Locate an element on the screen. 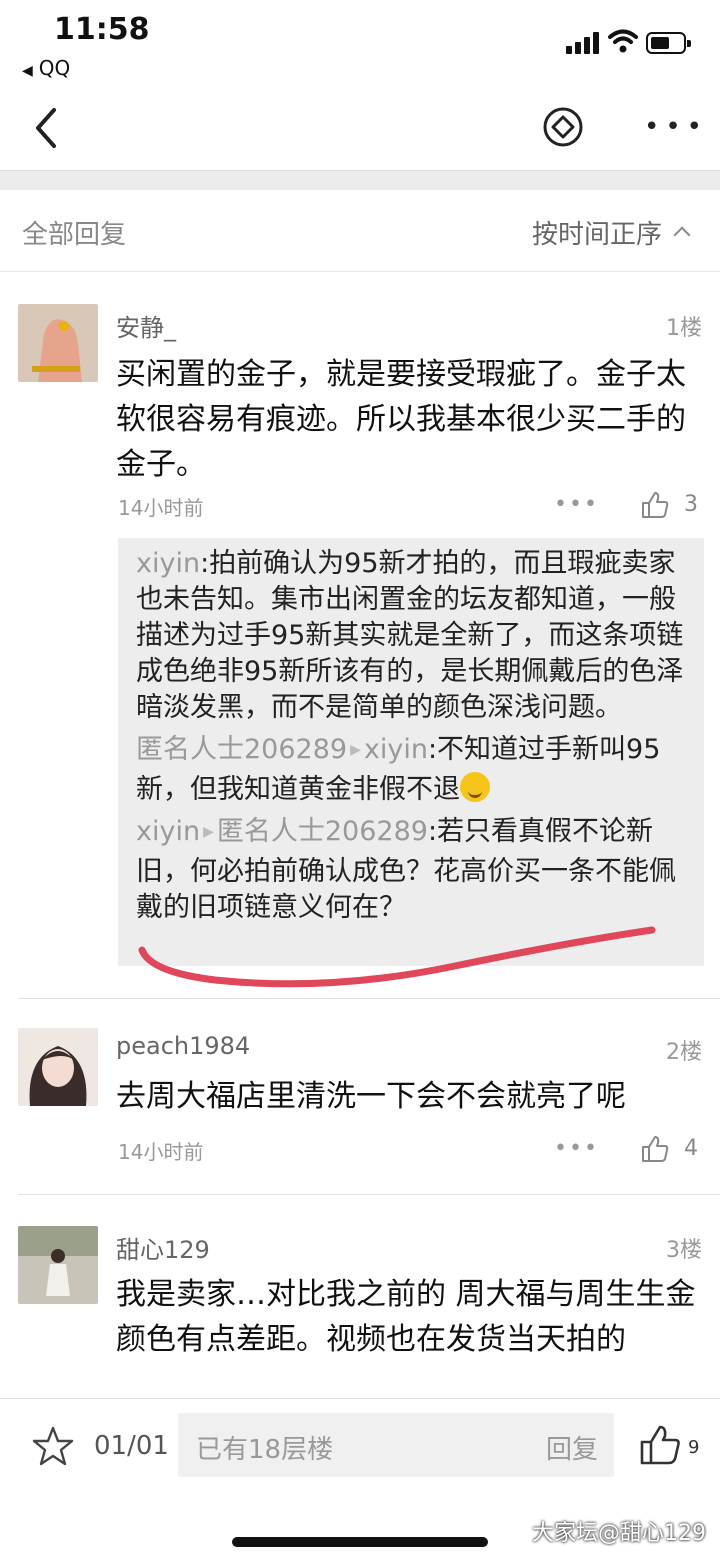 This screenshot has height=1558, width=720. reply-button: 回复 is located at coordinates (572, 1447).